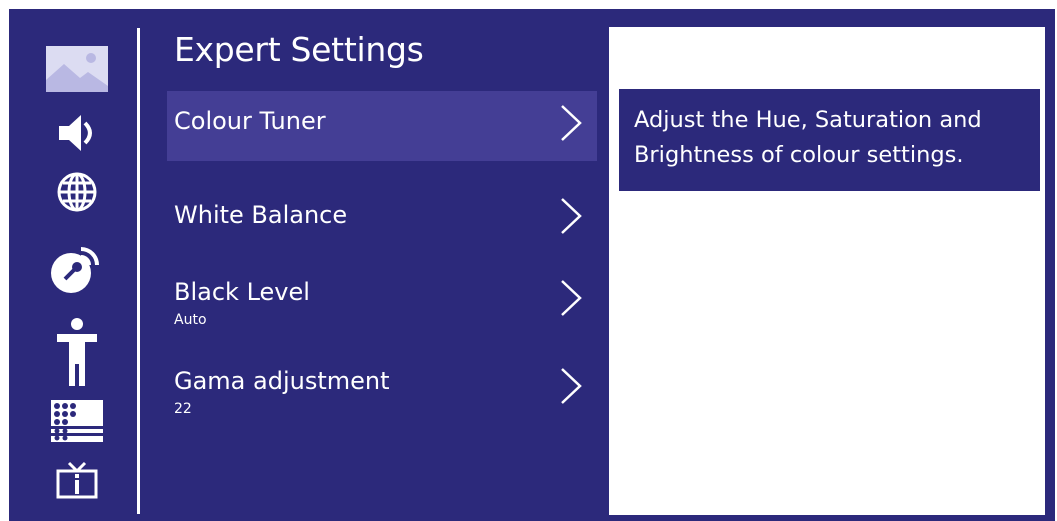 The height and width of the screenshot is (521, 1057). Describe the element at coordinates (282, 381) in the screenshot. I see `menu-item-label: Gama adjustment` at that location.